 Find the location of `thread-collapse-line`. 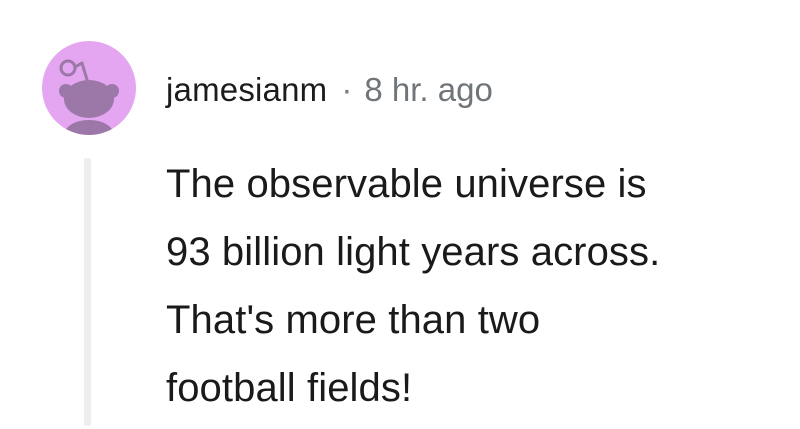

thread-collapse-line is located at coordinates (87, 292).